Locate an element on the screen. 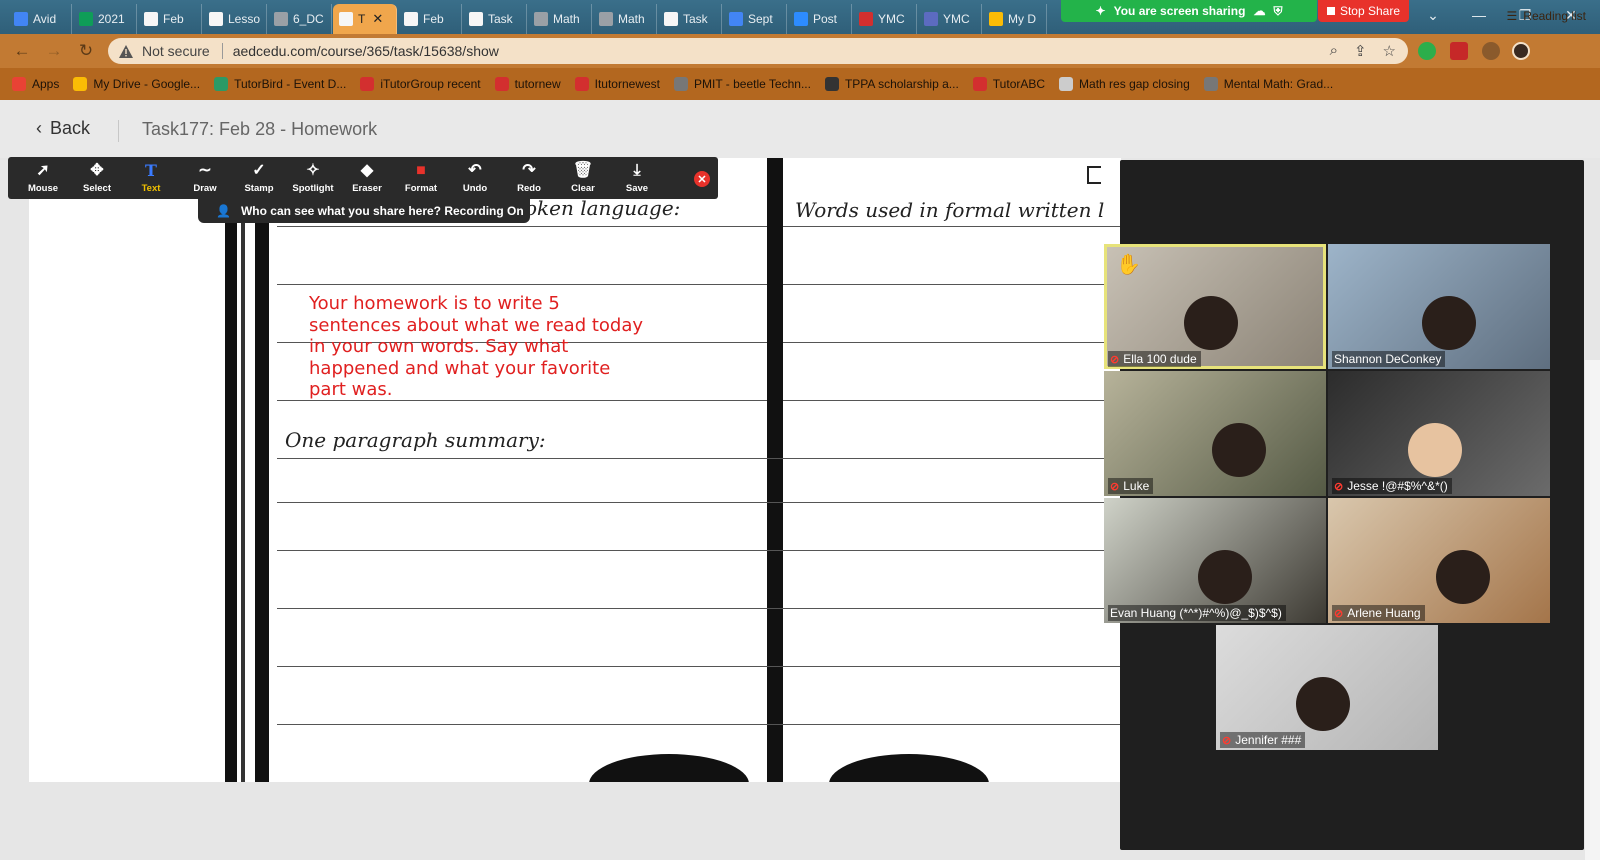 Image resolution: width=1600 pixels, height=860 pixels. profile-avatar is located at coordinates (1521, 51).